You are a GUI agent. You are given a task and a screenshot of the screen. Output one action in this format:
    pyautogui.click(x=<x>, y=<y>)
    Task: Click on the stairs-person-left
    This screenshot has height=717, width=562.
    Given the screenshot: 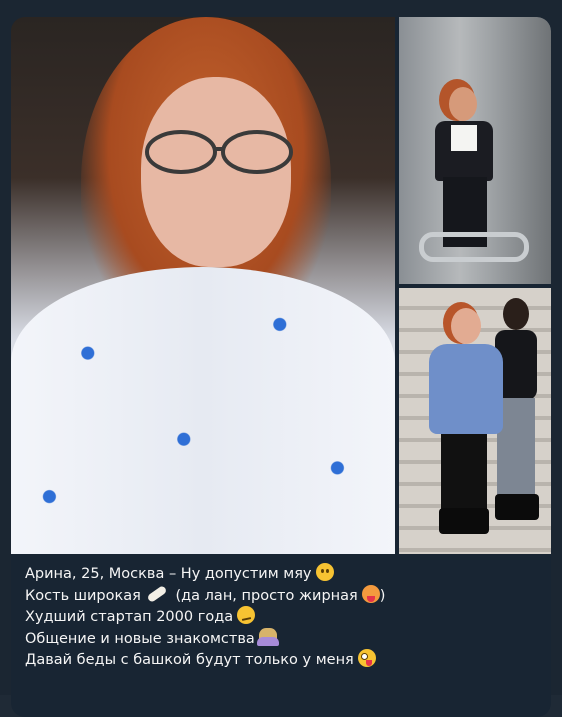 What is the action you would take?
    pyautogui.click(x=466, y=423)
    